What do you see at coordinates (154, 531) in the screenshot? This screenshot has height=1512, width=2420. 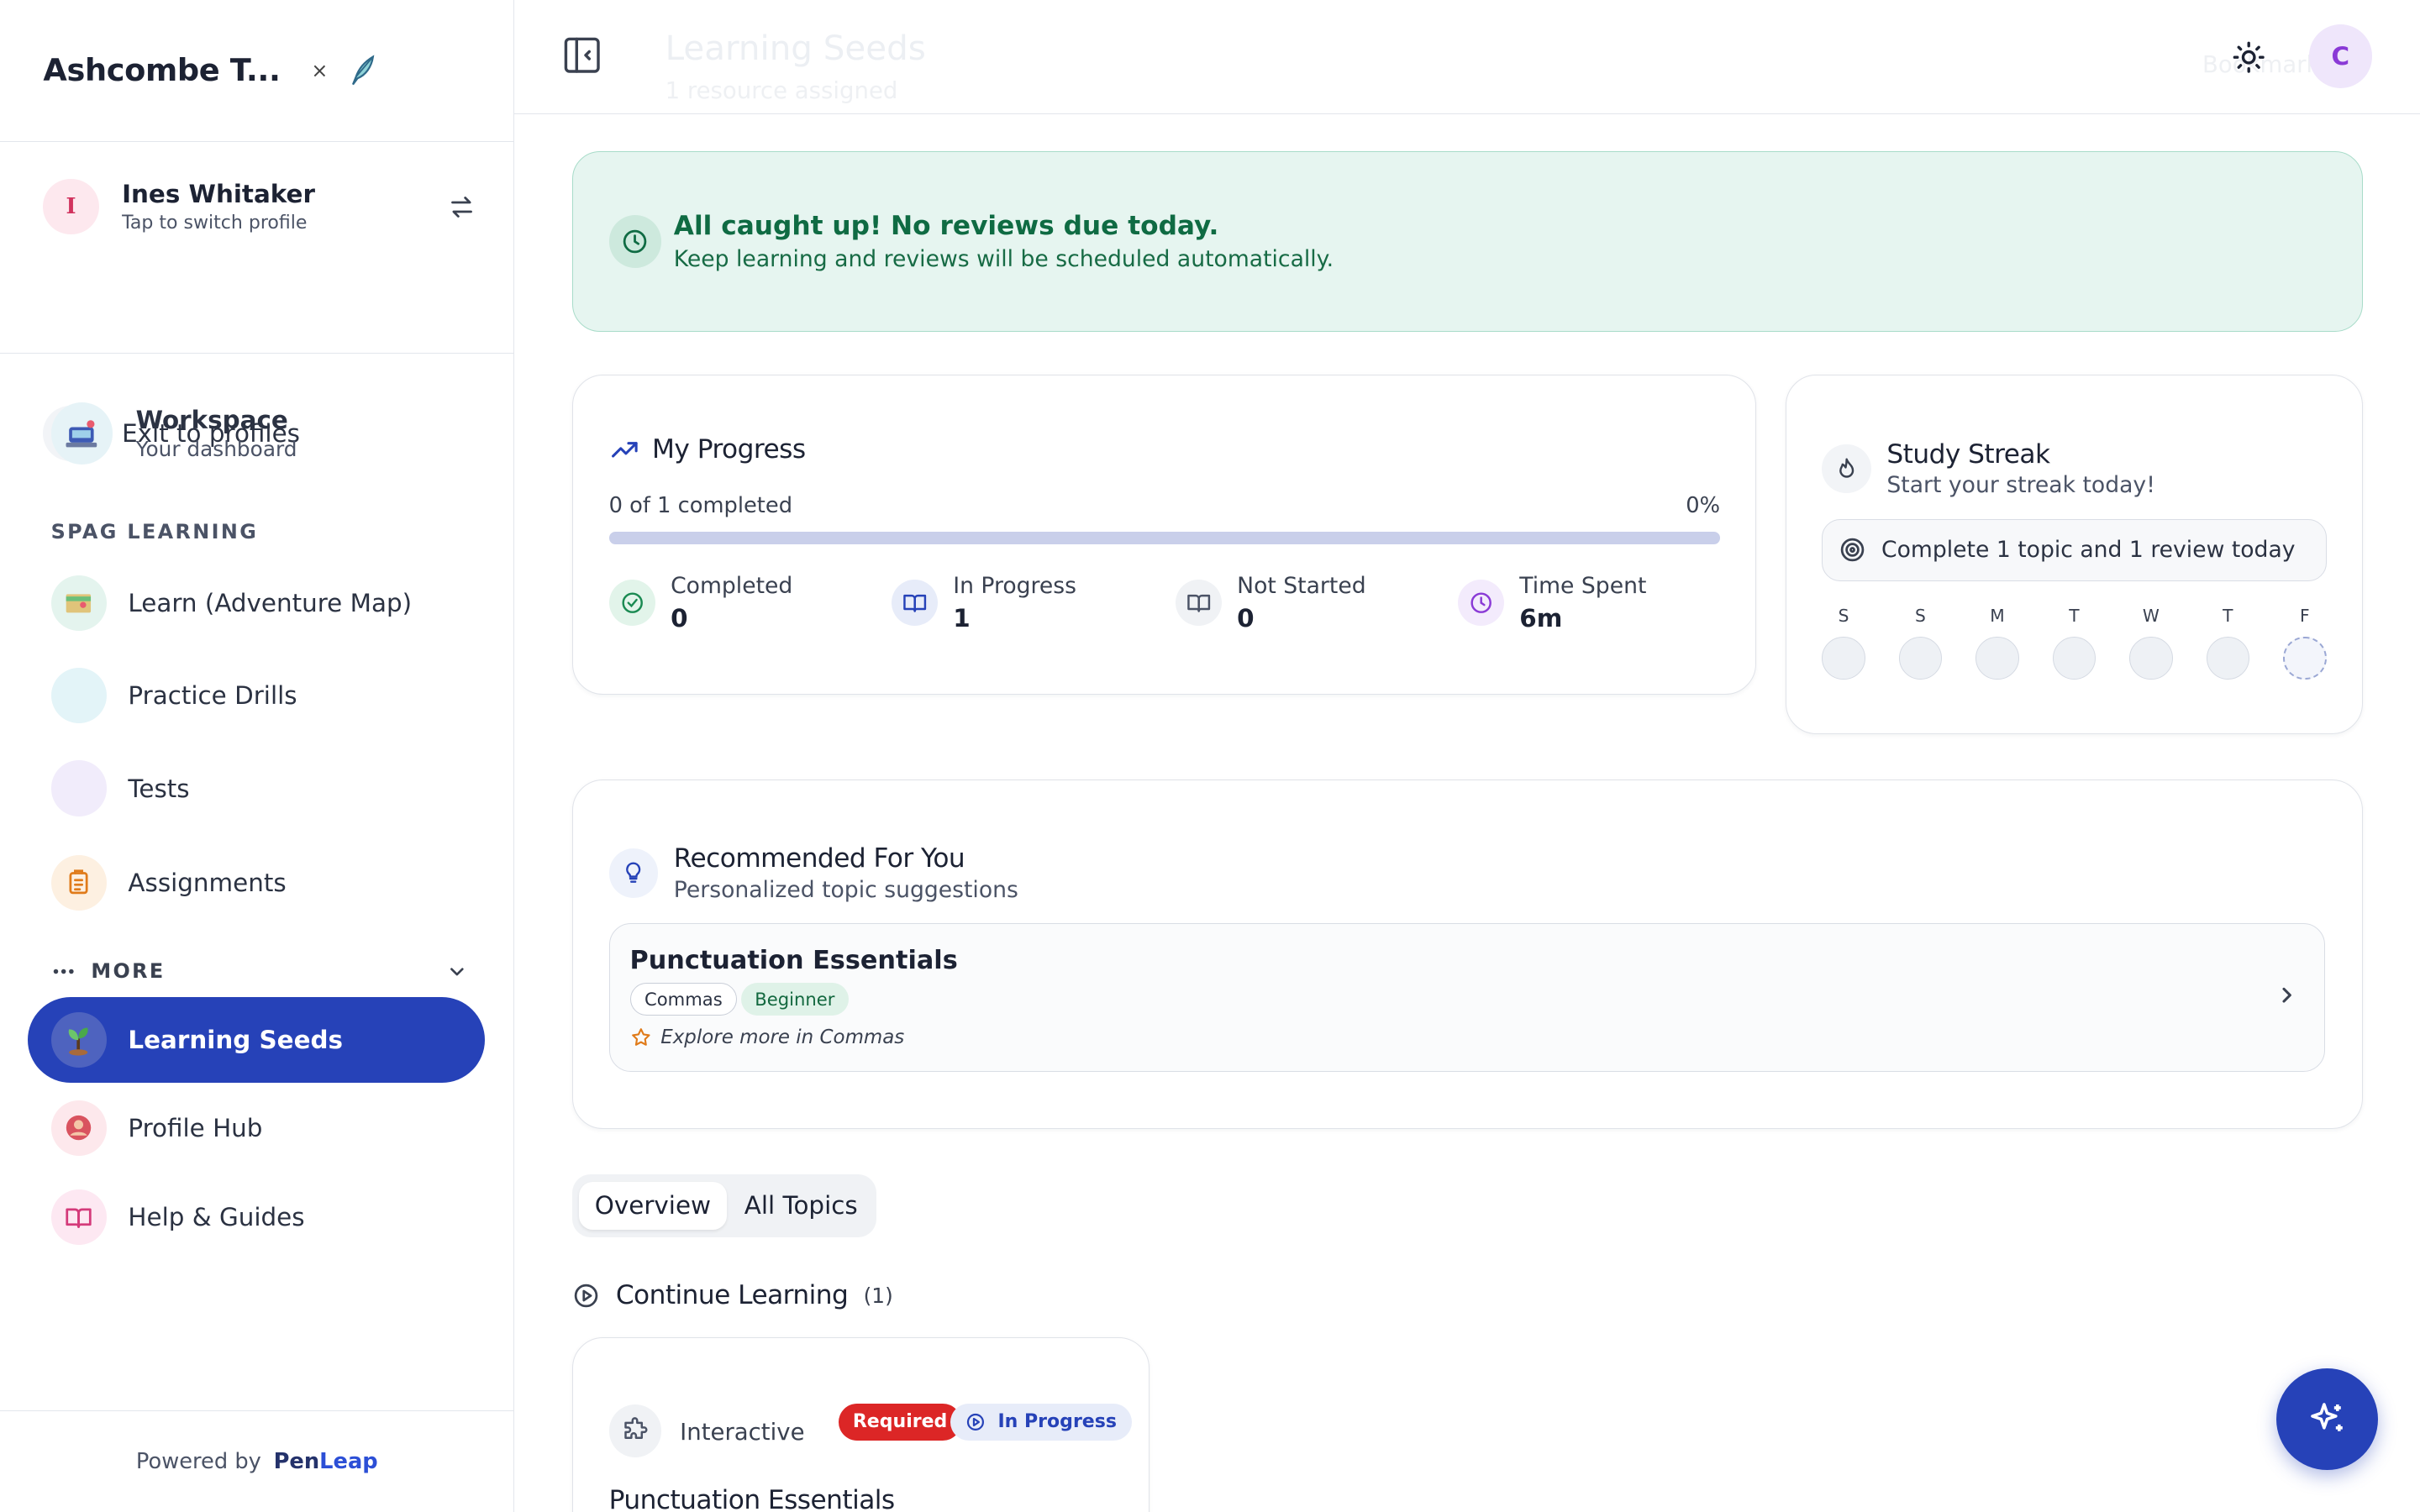 I see `section-label: SPAG LEARNING` at bounding box center [154, 531].